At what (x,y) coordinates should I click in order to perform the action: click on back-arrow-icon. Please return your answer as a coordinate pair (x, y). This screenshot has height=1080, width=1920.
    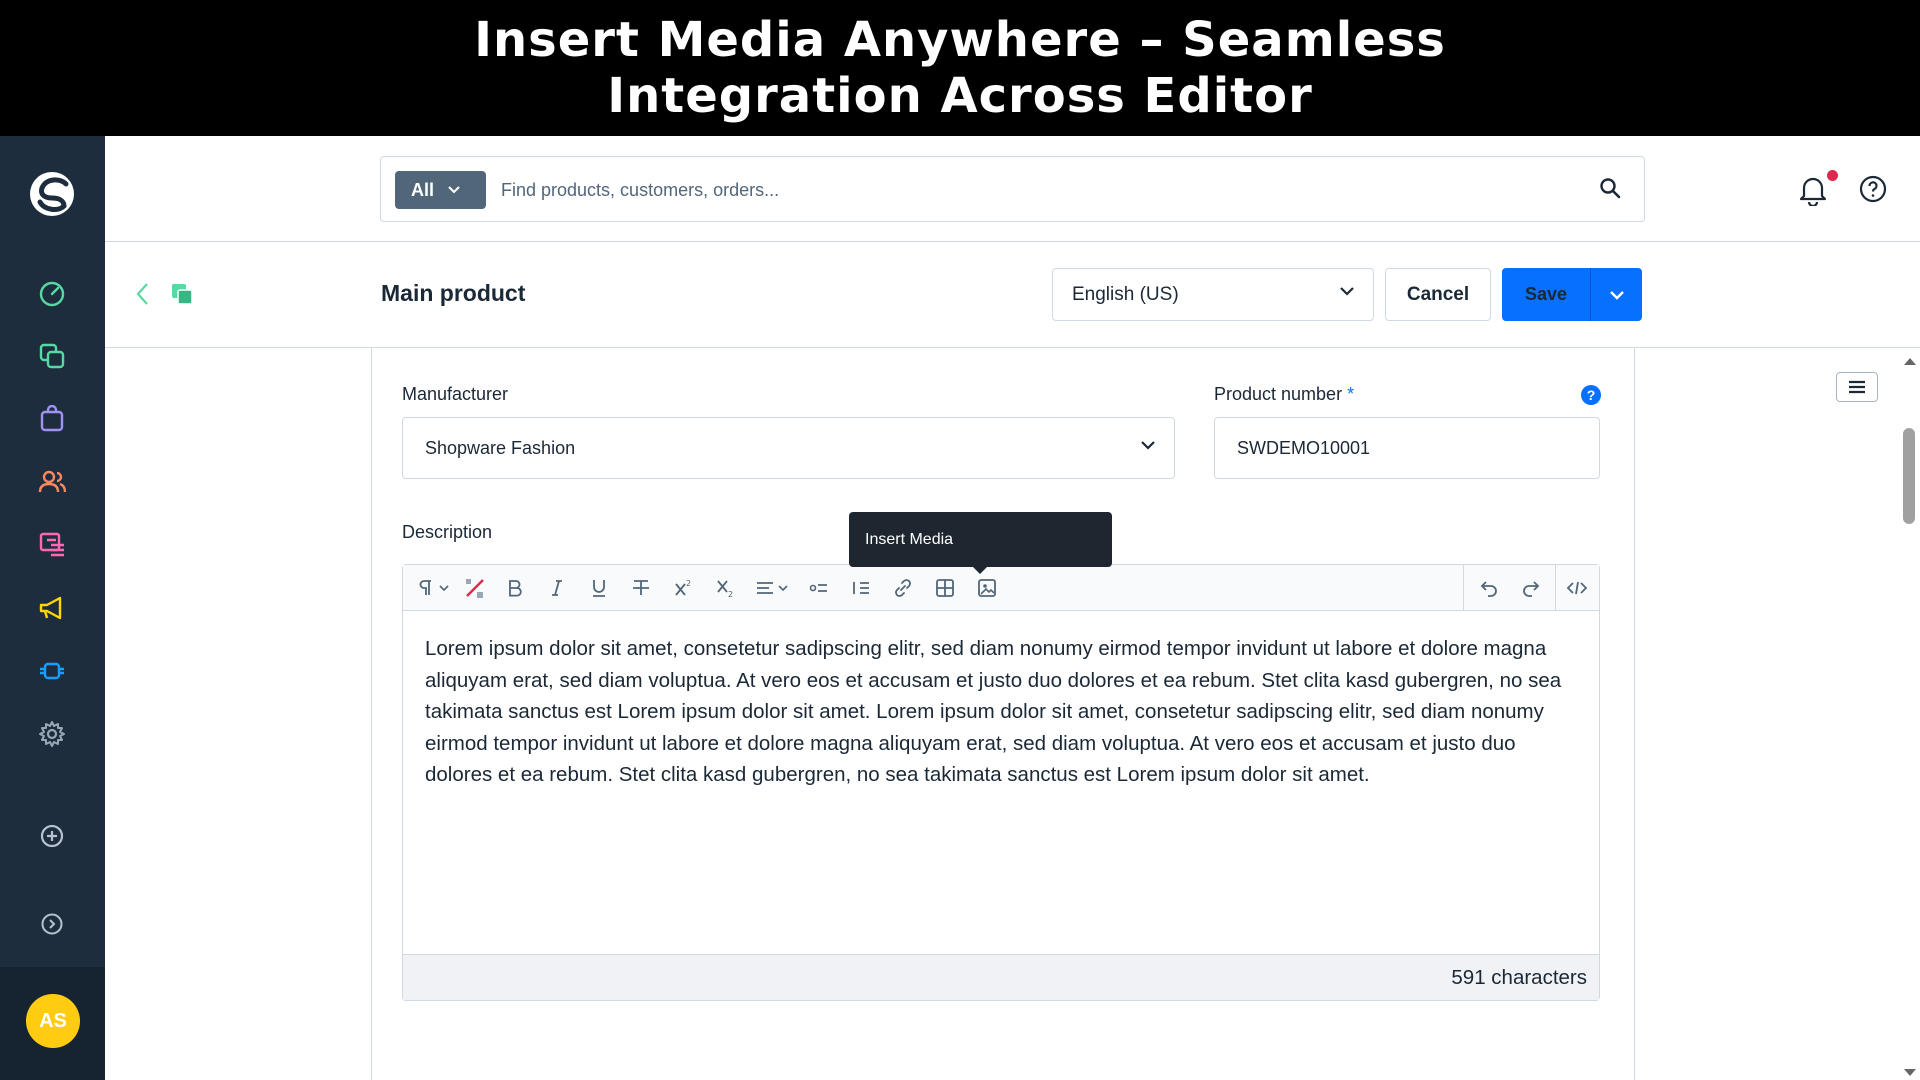
    Looking at the image, I should click on (142, 294).